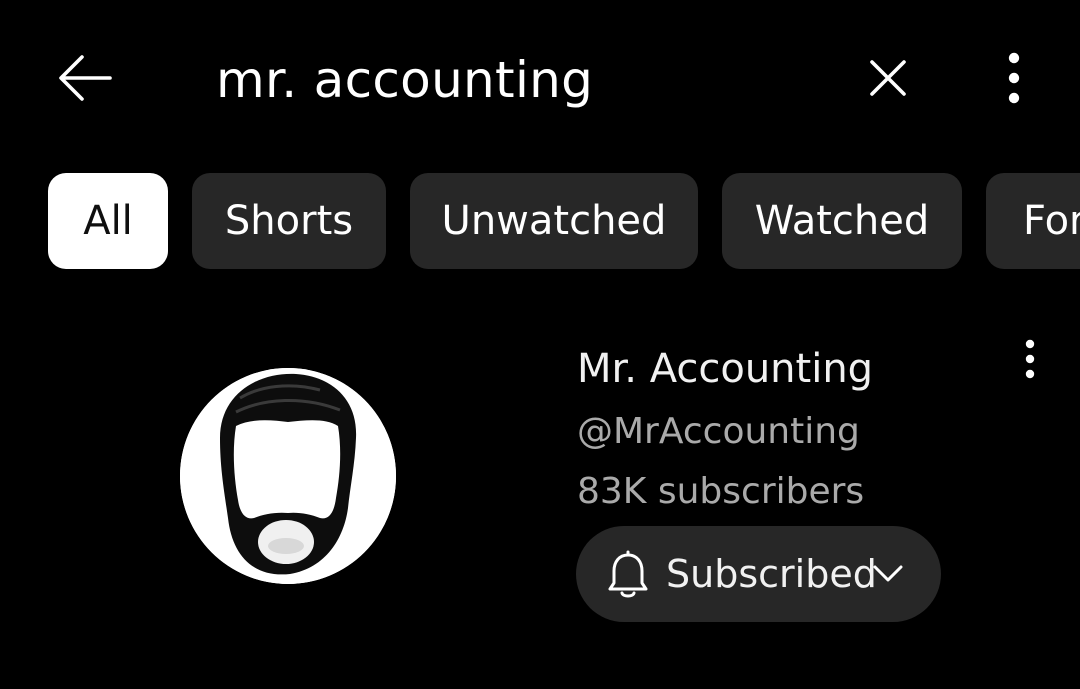 The image size is (1080, 689). I want to click on subscribed-button-label: Subscribed, so click(771, 574).